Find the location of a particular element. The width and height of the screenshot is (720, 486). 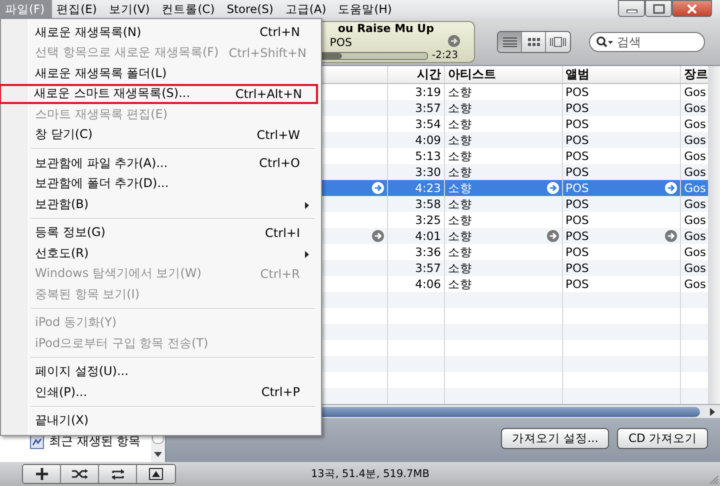

table-cell: 3:54 is located at coordinates (428, 124).